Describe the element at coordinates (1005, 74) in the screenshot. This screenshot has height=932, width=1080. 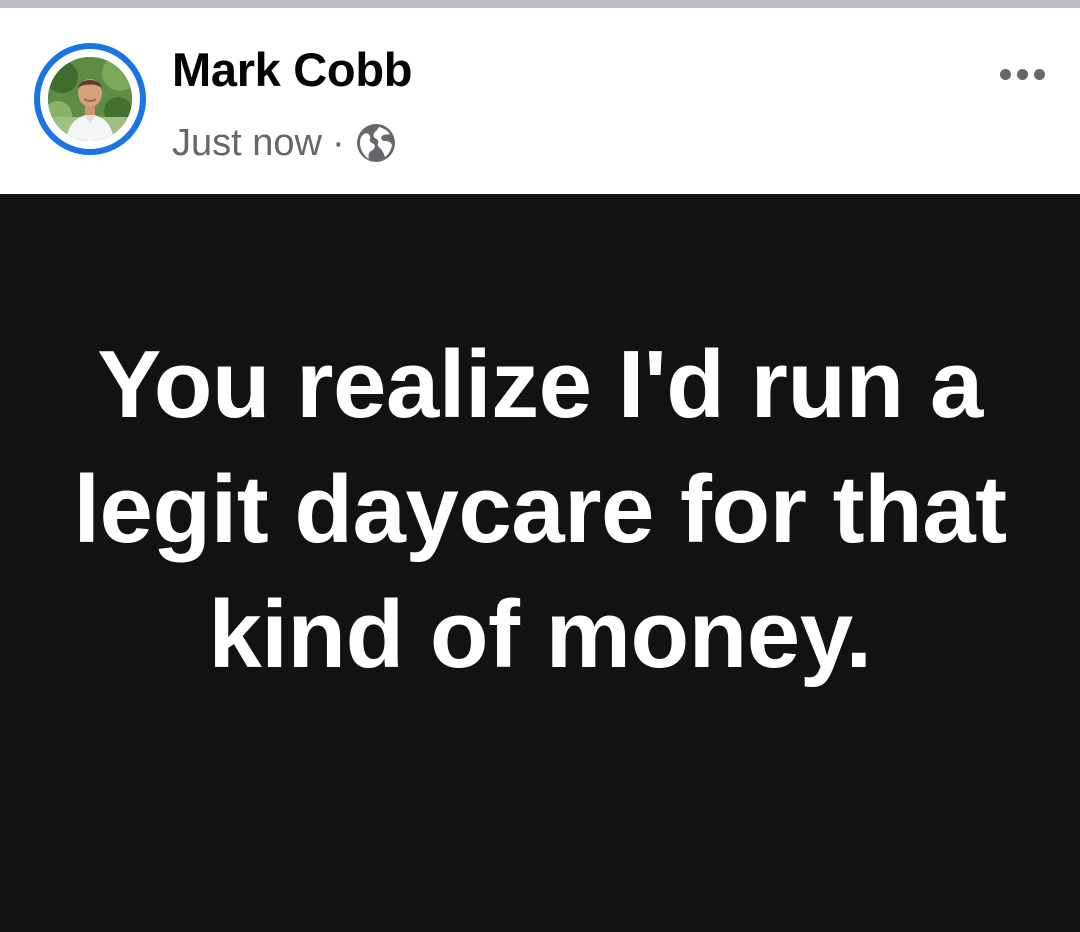
I see `more-options-icon` at that location.